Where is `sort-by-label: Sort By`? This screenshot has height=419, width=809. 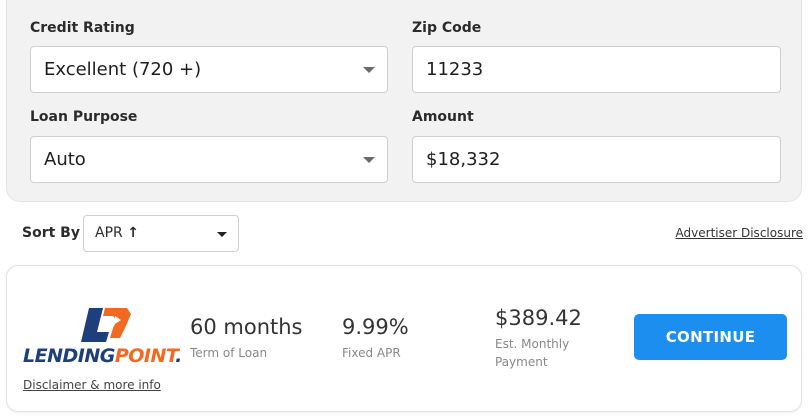
sort-by-label: Sort By is located at coordinates (51, 233).